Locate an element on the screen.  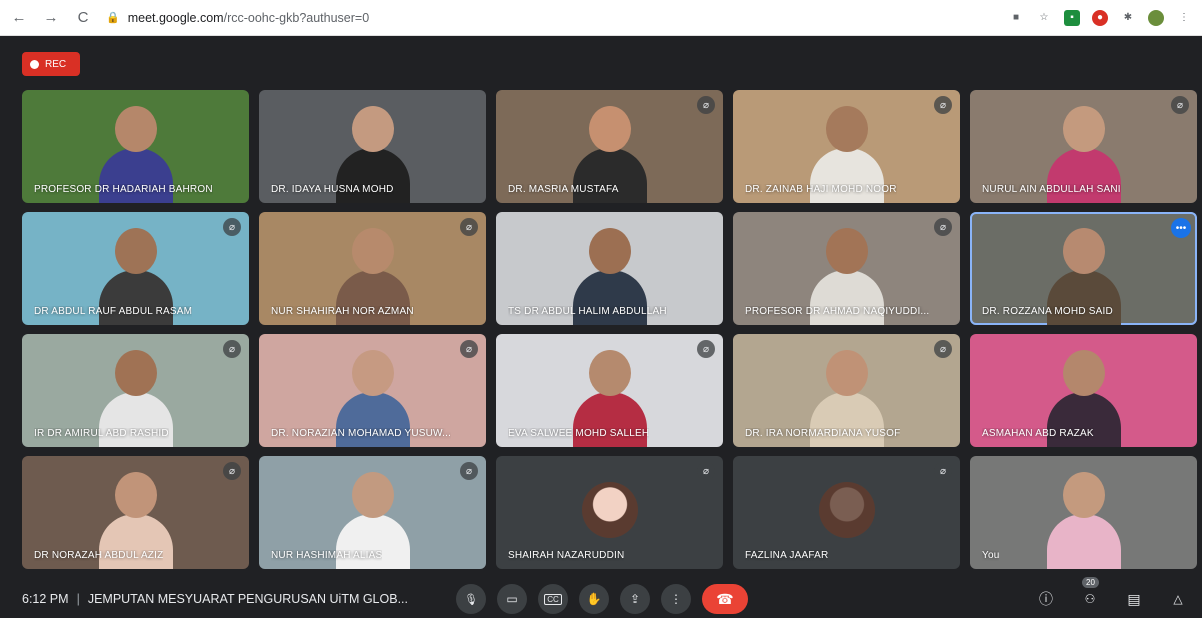
activities-icon: △ is located at coordinates (1178, 599).